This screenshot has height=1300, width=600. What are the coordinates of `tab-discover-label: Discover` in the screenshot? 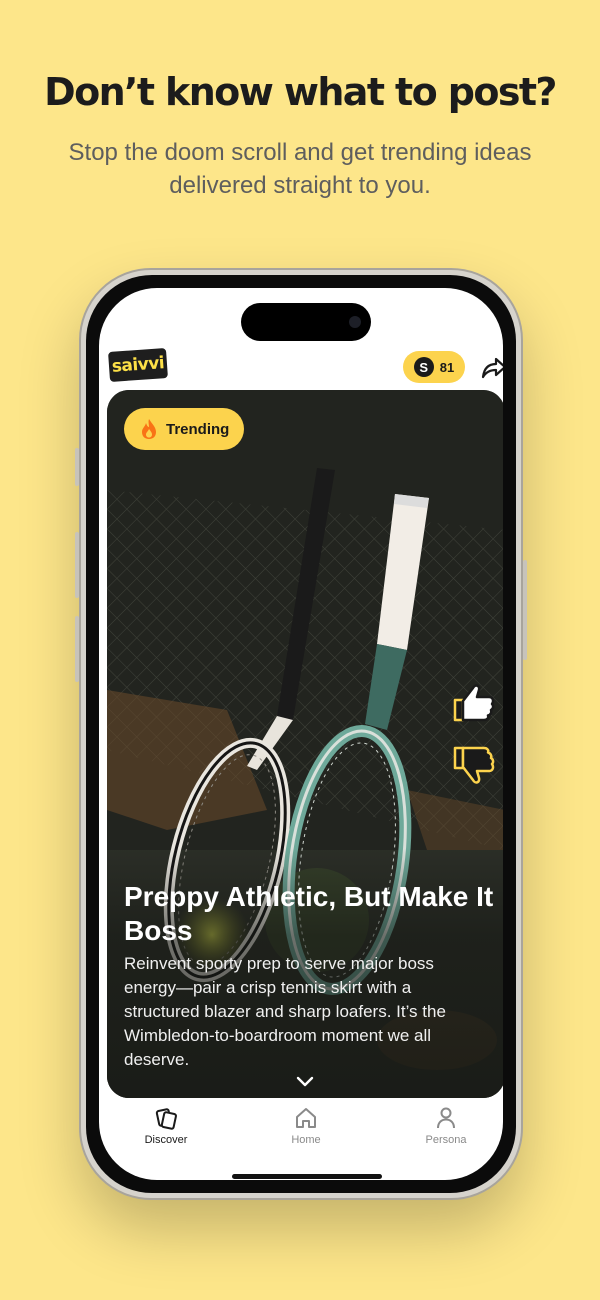 It's located at (166, 1140).